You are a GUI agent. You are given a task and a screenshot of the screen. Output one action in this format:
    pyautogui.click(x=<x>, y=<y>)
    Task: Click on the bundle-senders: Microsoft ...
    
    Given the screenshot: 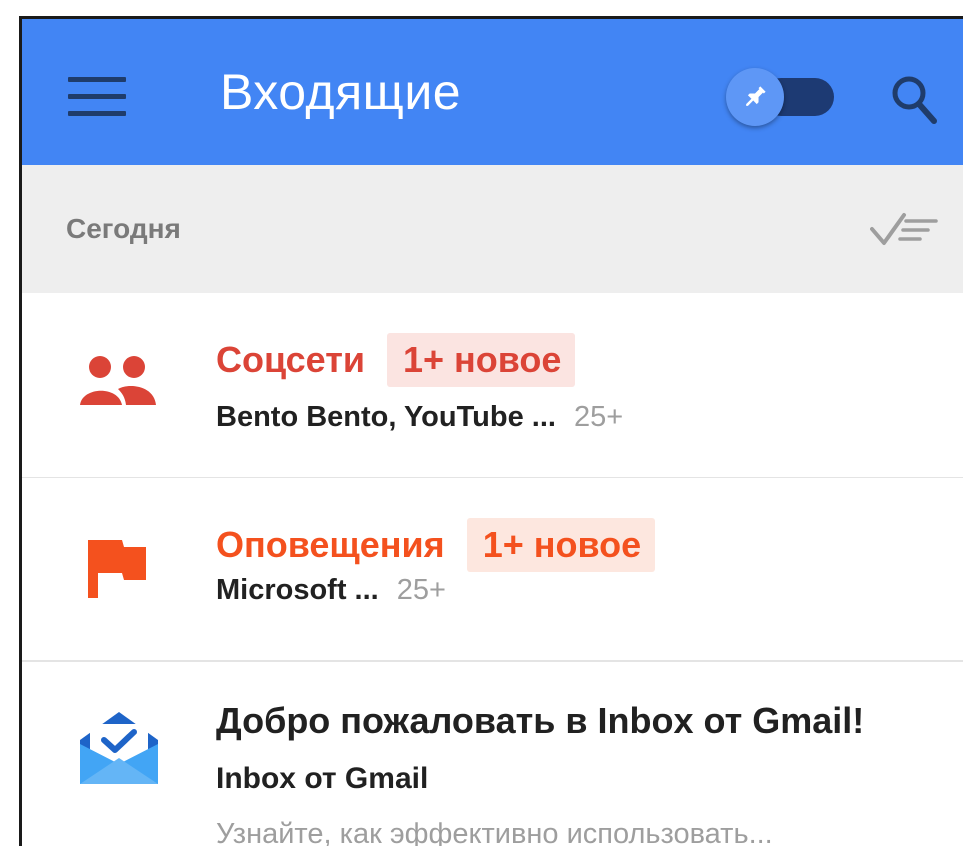 What is the action you would take?
    pyautogui.click(x=297, y=590)
    